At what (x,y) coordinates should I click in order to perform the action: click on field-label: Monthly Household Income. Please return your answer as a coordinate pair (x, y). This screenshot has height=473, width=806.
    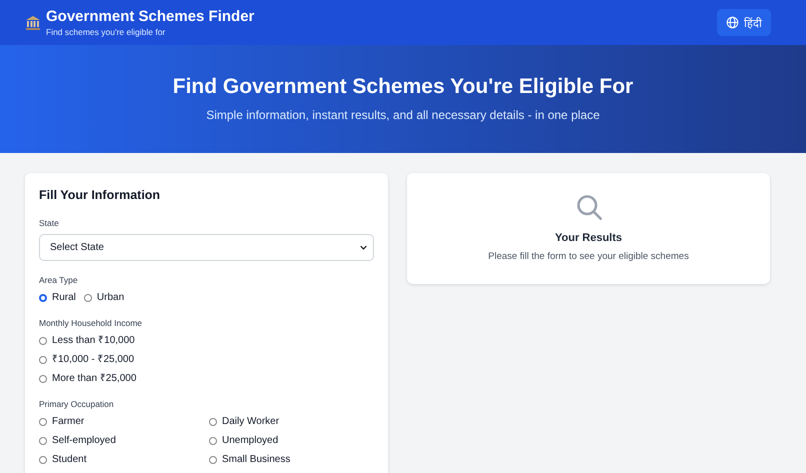
    Looking at the image, I should click on (91, 323).